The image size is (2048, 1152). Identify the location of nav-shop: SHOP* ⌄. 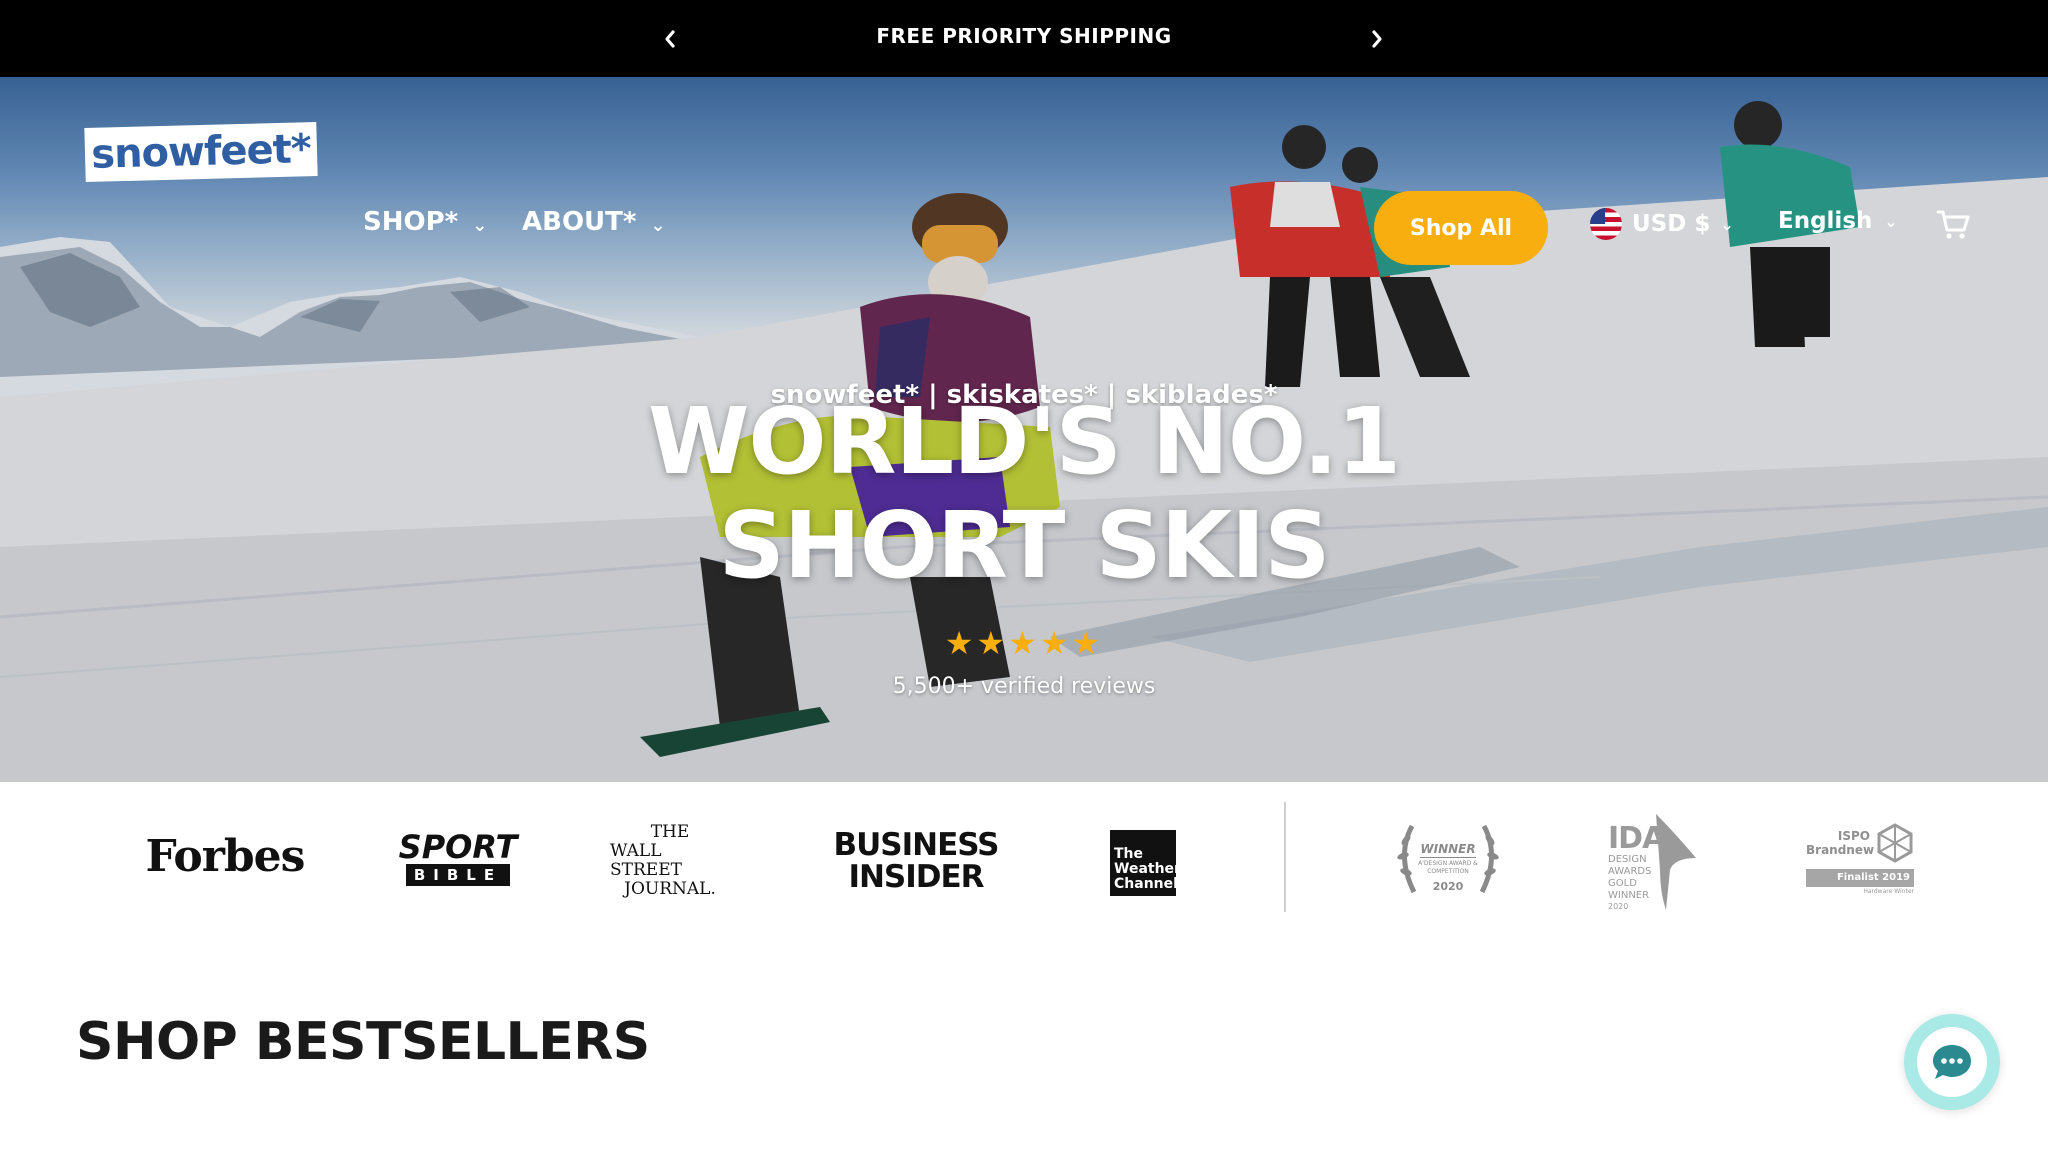
(425, 222).